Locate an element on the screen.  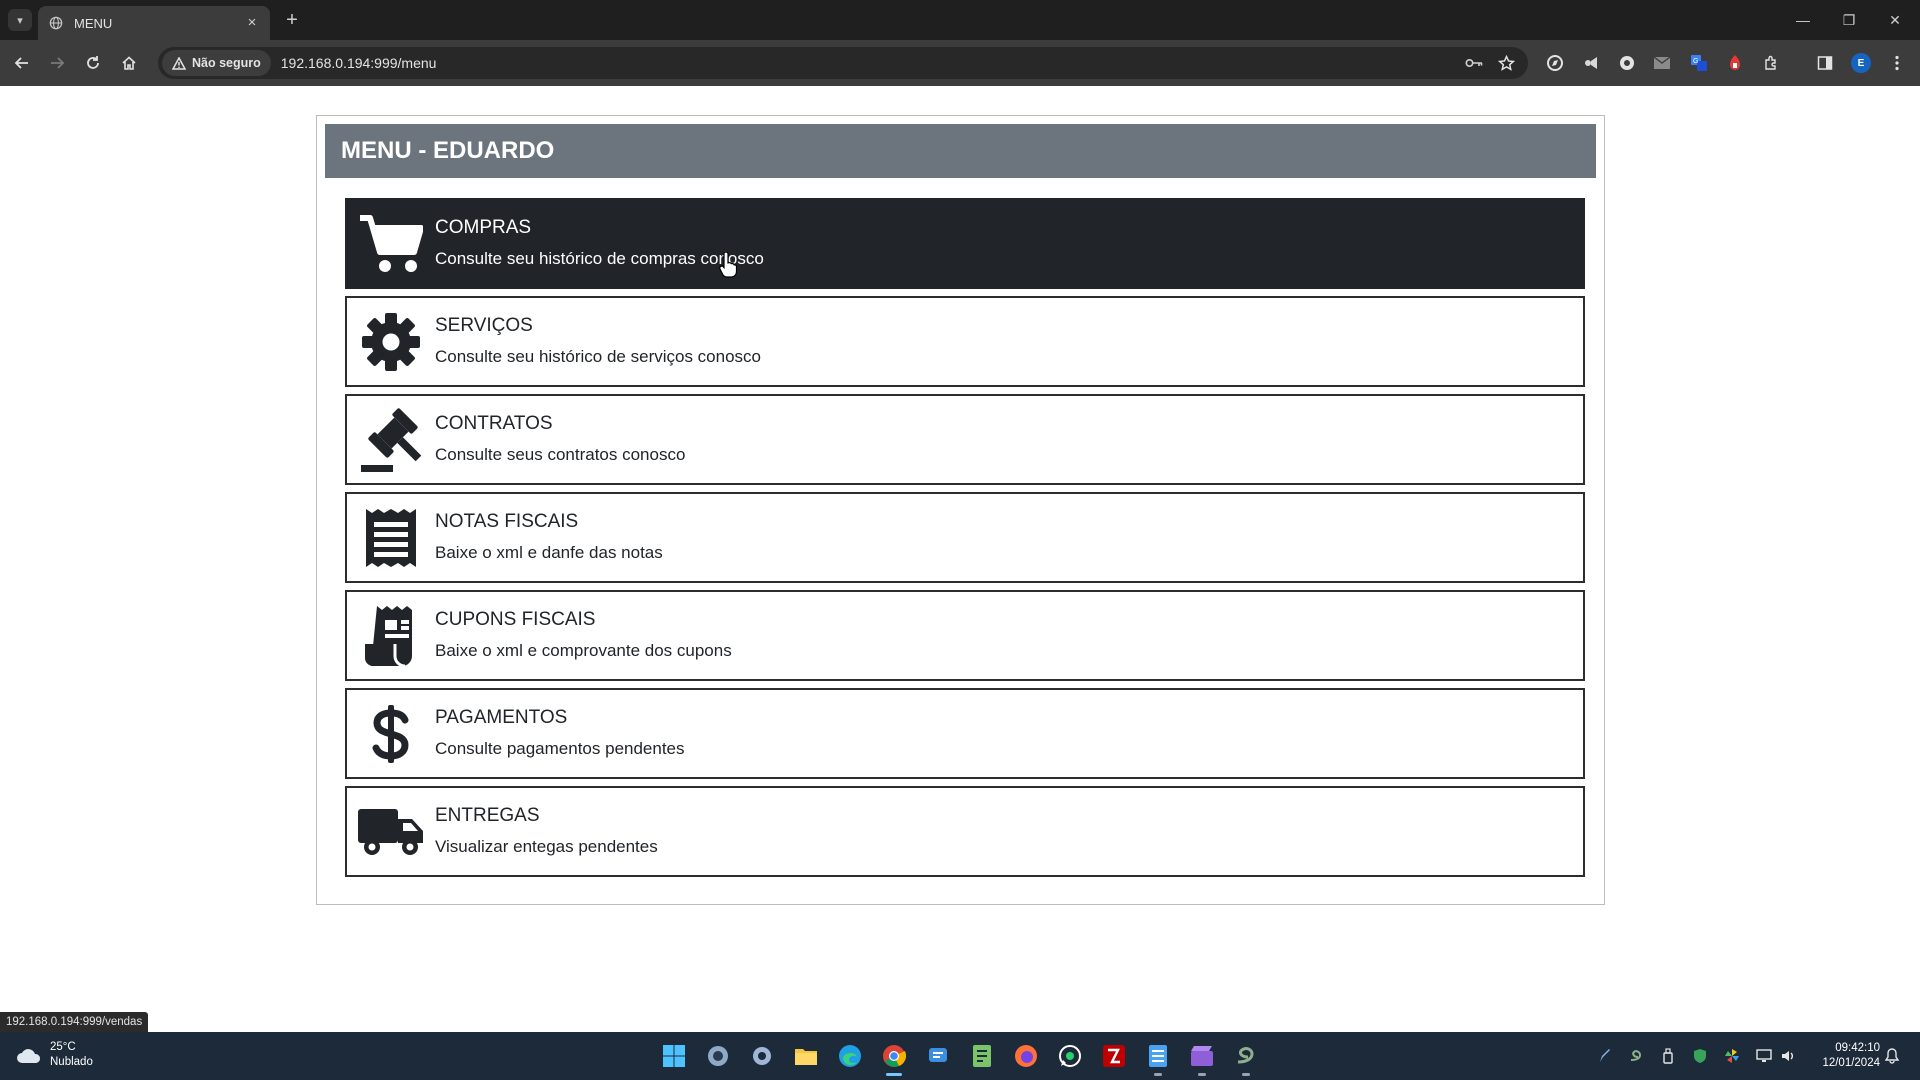
app-chat-icon is located at coordinates (938, 1055).